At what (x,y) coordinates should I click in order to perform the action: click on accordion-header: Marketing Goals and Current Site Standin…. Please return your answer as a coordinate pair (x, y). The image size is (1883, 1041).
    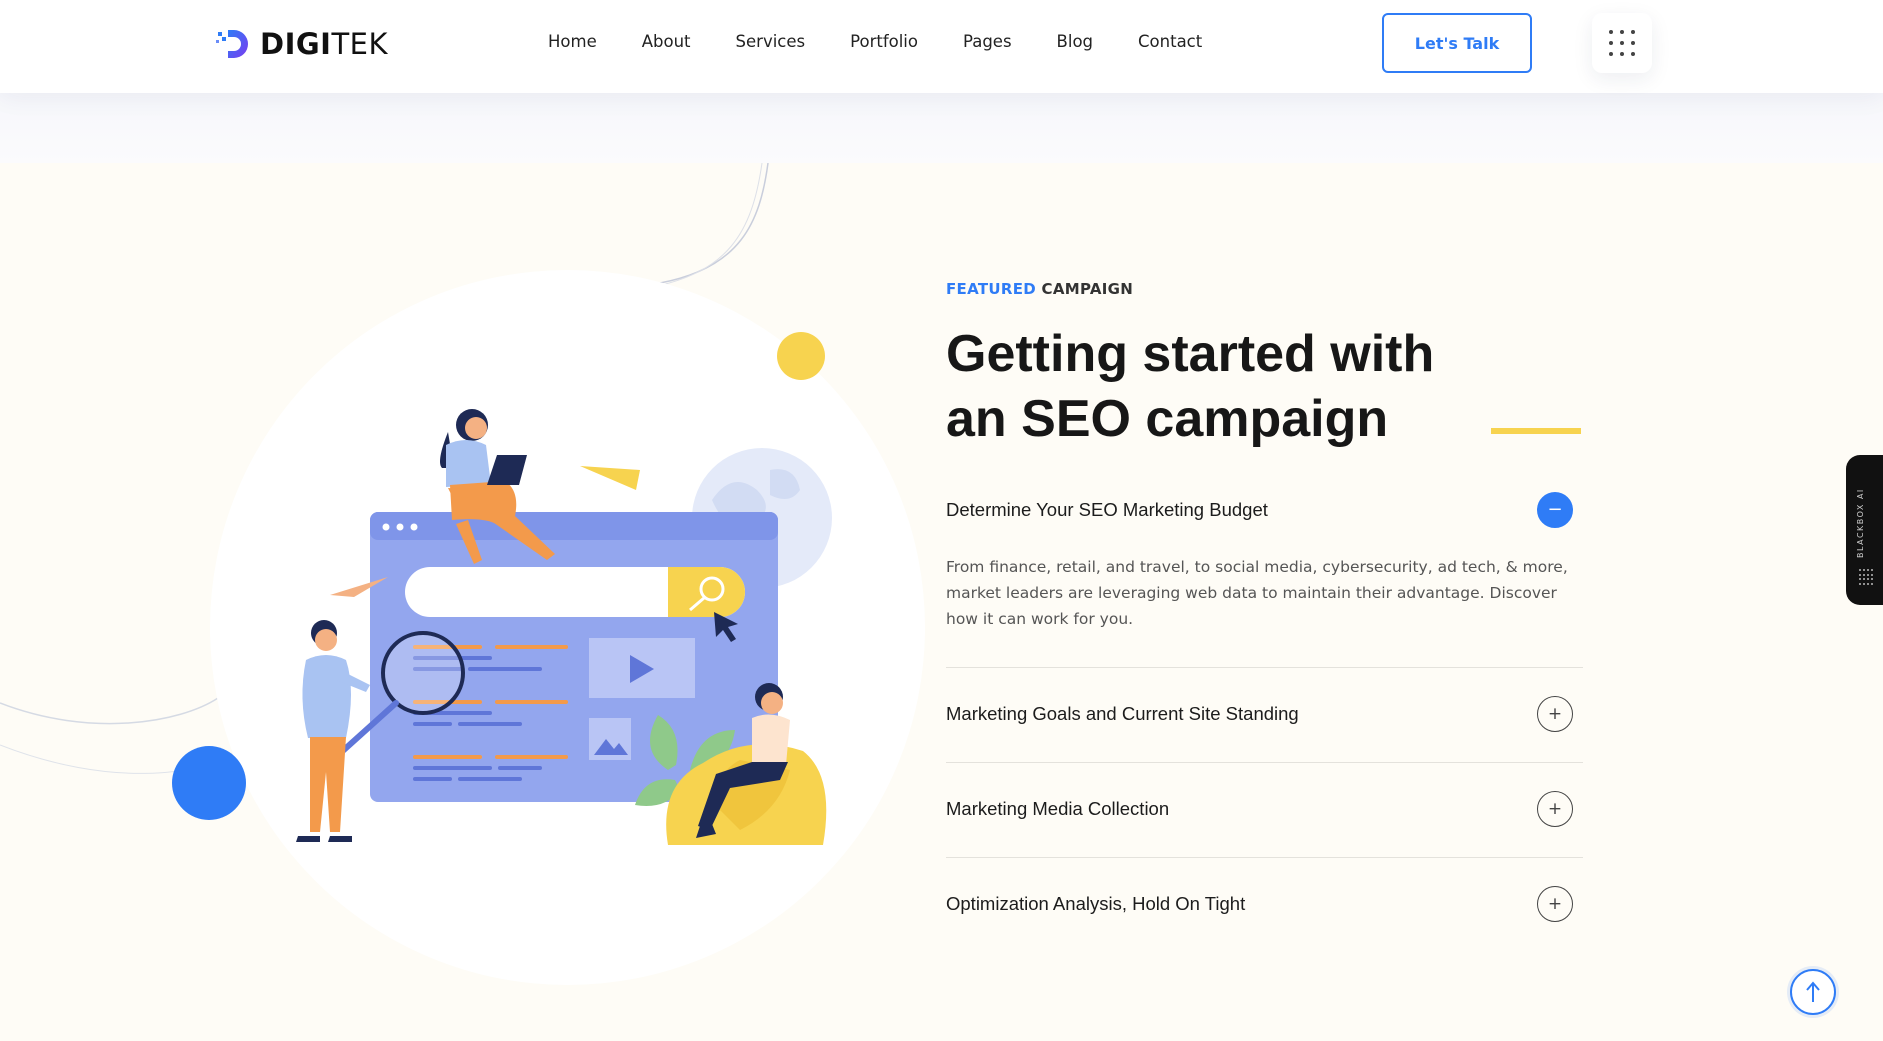
    Looking at the image, I should click on (1264, 714).